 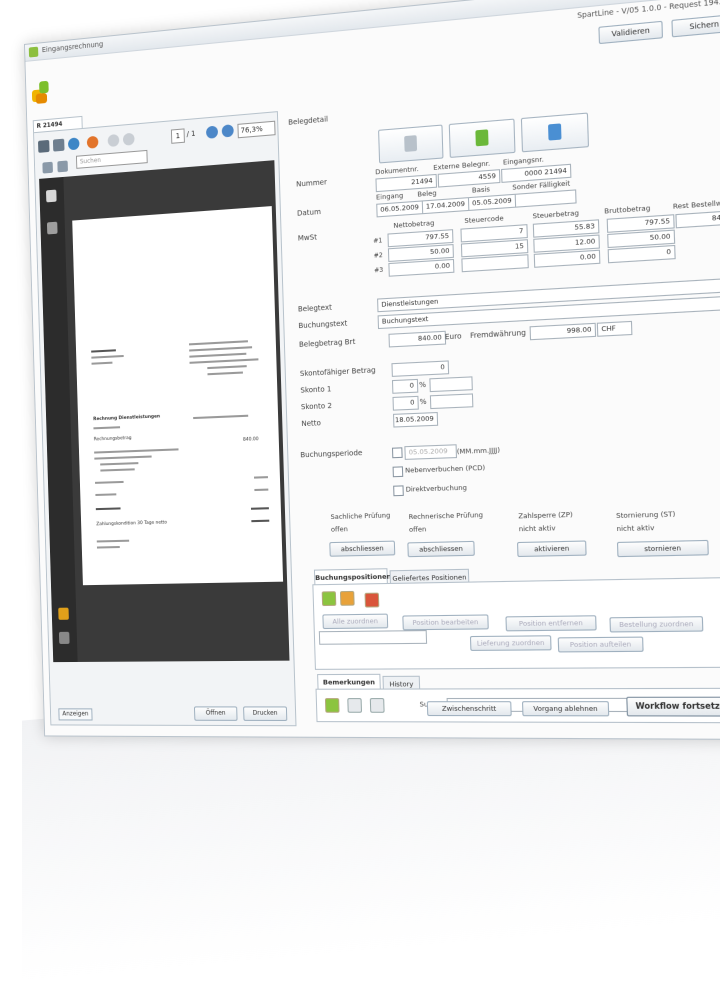 I want to click on pdf-sidebar, so click(x=58, y=419).